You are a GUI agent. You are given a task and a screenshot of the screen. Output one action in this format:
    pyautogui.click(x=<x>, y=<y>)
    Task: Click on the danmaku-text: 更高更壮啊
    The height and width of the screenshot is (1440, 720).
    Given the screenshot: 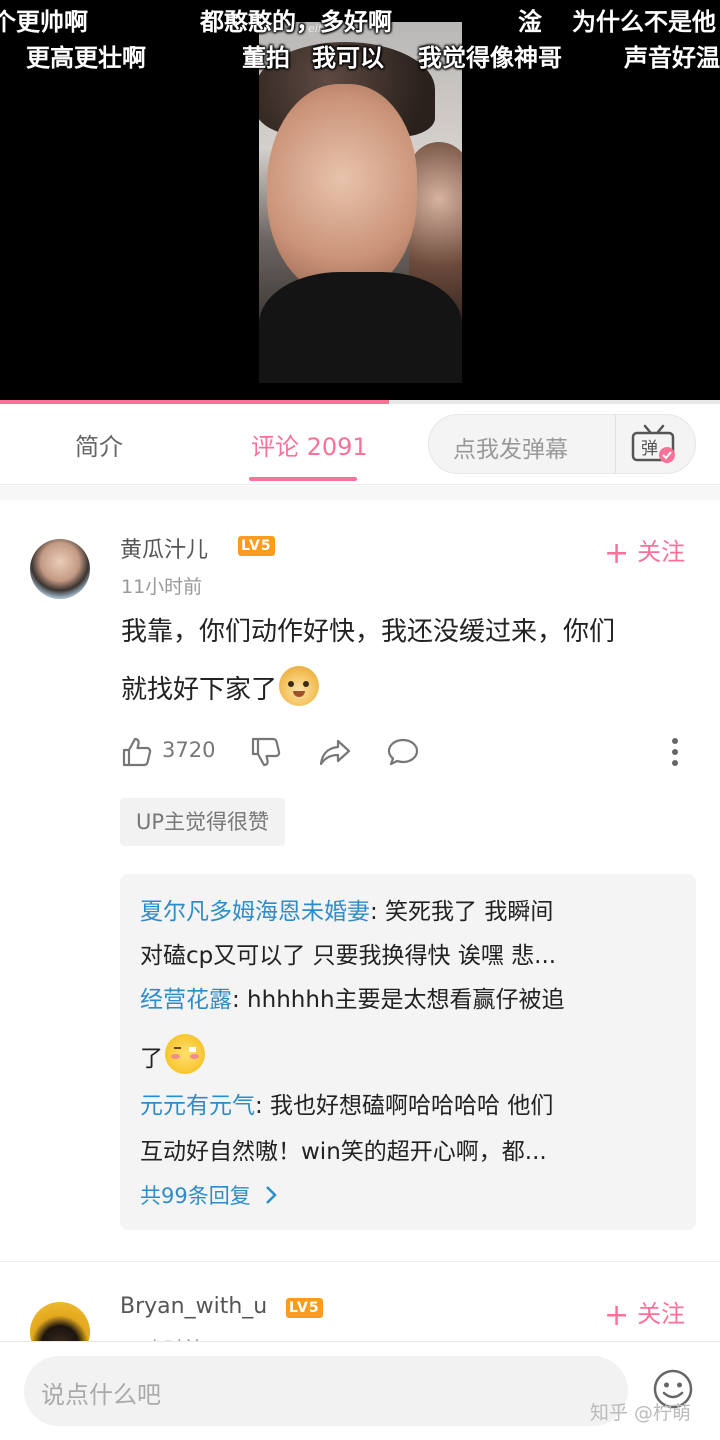 What is the action you would take?
    pyautogui.click(x=86, y=58)
    